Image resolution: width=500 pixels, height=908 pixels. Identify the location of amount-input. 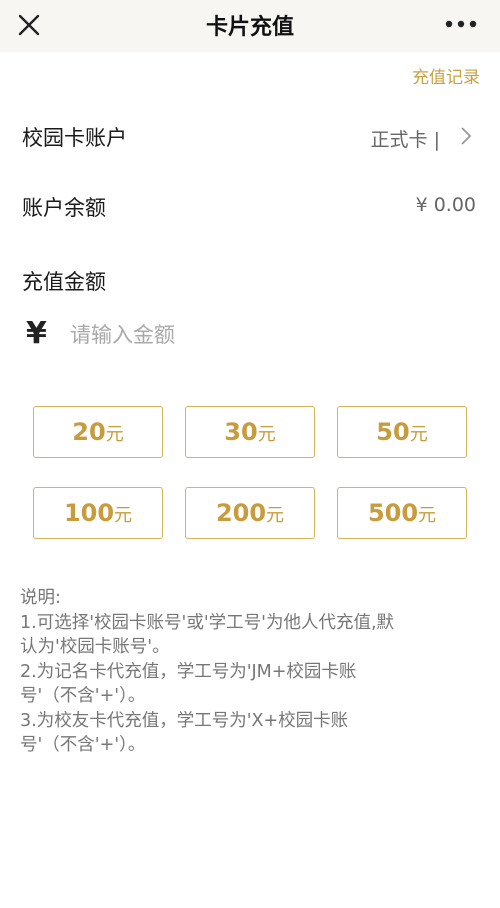
(260, 335).